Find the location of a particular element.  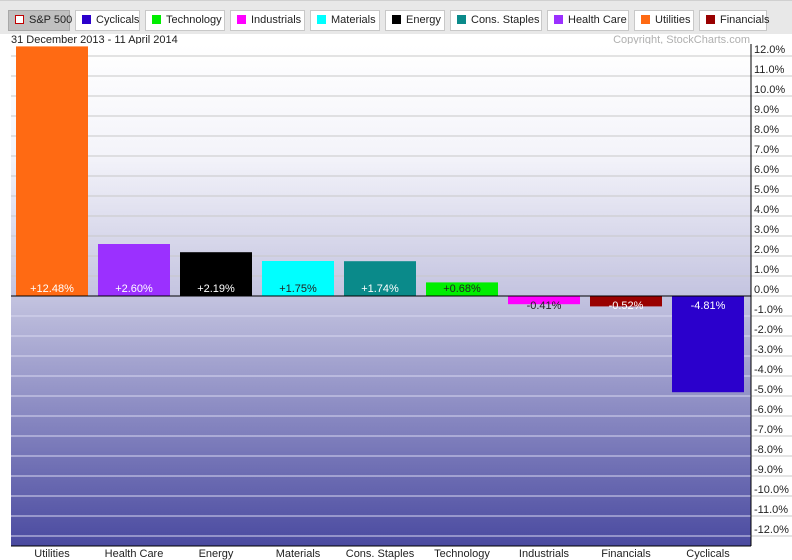

y-tick-label: 1.0% is located at coordinates (766, 270).